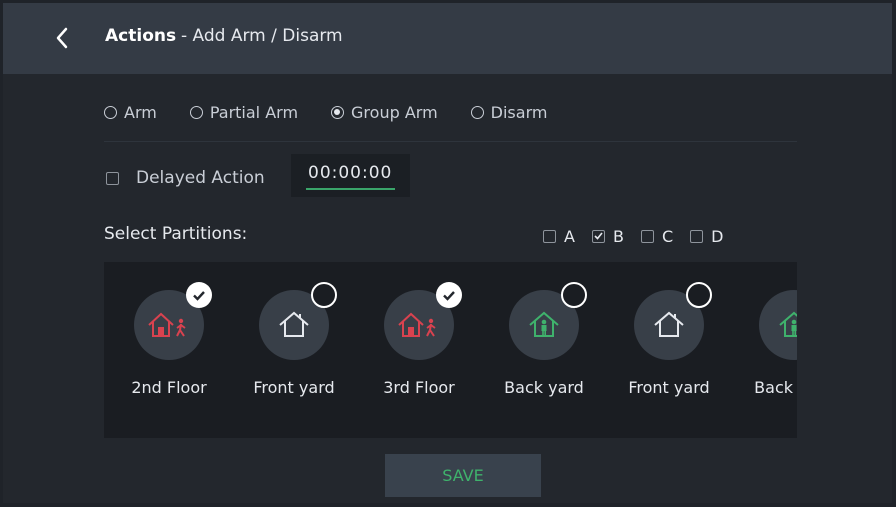 This screenshot has height=507, width=896. Describe the element at coordinates (394, 112) in the screenshot. I see `radio-label: Group Arm` at that location.